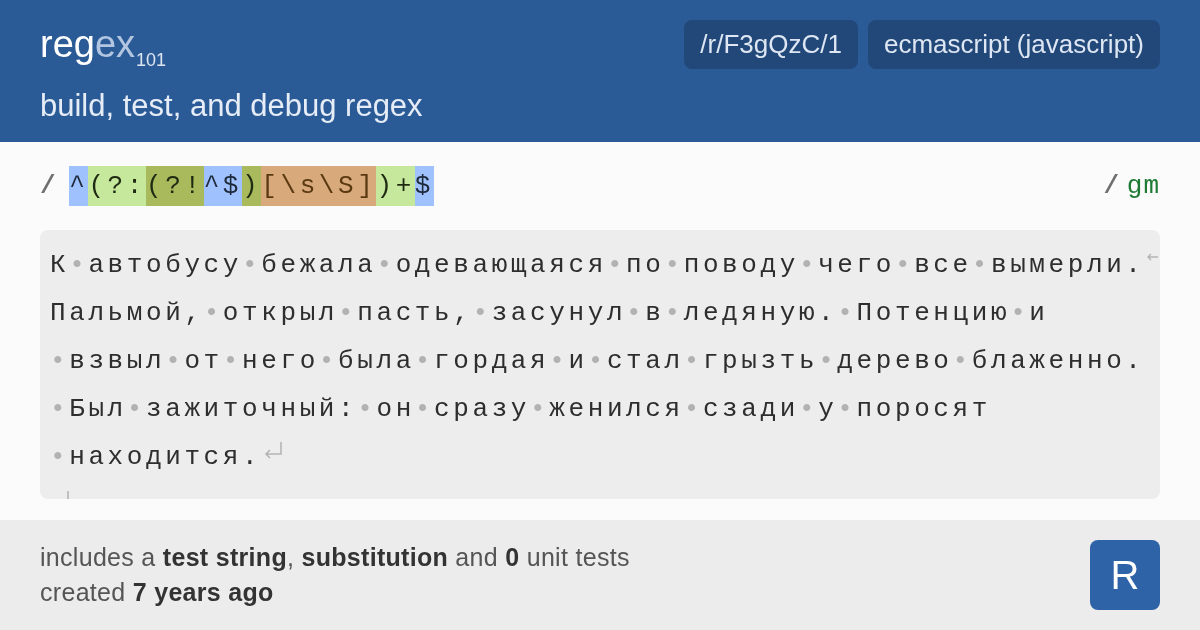 Image resolution: width=1200 pixels, height=630 pixels. I want to click on info-badge: /r/F3gQzC/1, so click(771, 44).